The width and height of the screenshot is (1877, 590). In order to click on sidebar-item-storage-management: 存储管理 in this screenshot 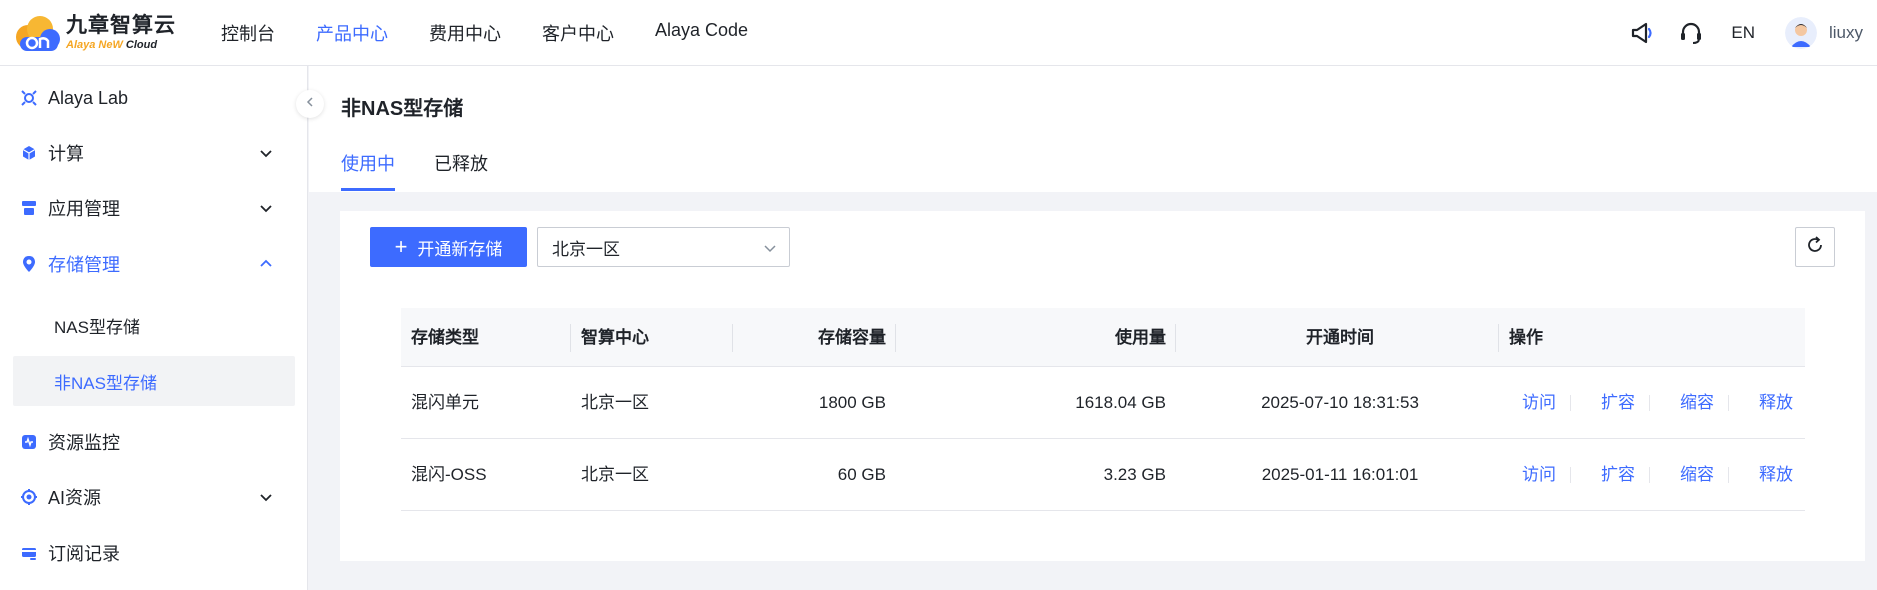, I will do `click(154, 264)`.